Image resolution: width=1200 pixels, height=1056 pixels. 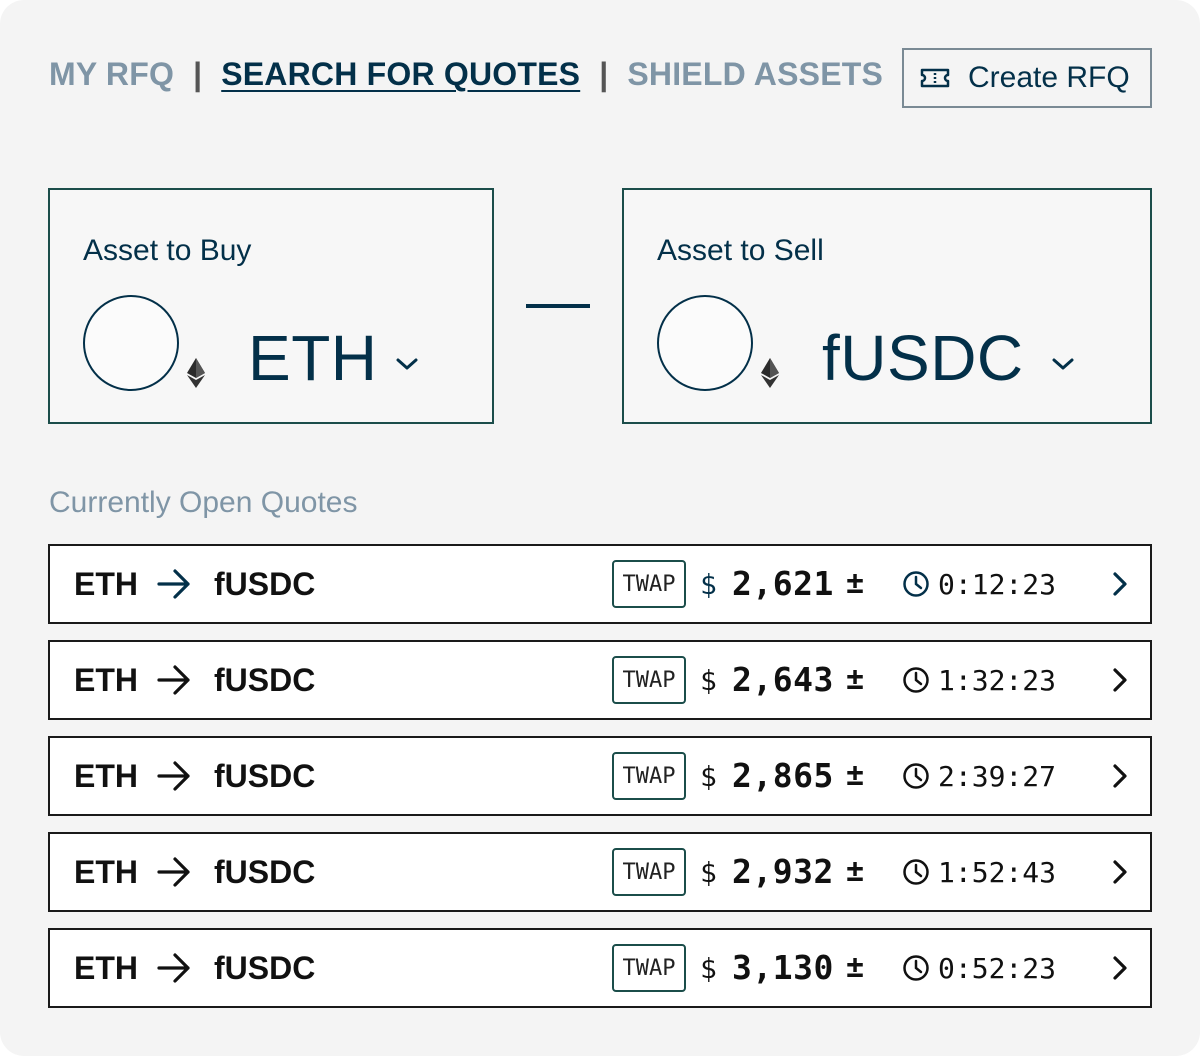 I want to click on quote-row: ETH fUSDC TWAP $ 2,621 ± 0:12:23, so click(x=600, y=584).